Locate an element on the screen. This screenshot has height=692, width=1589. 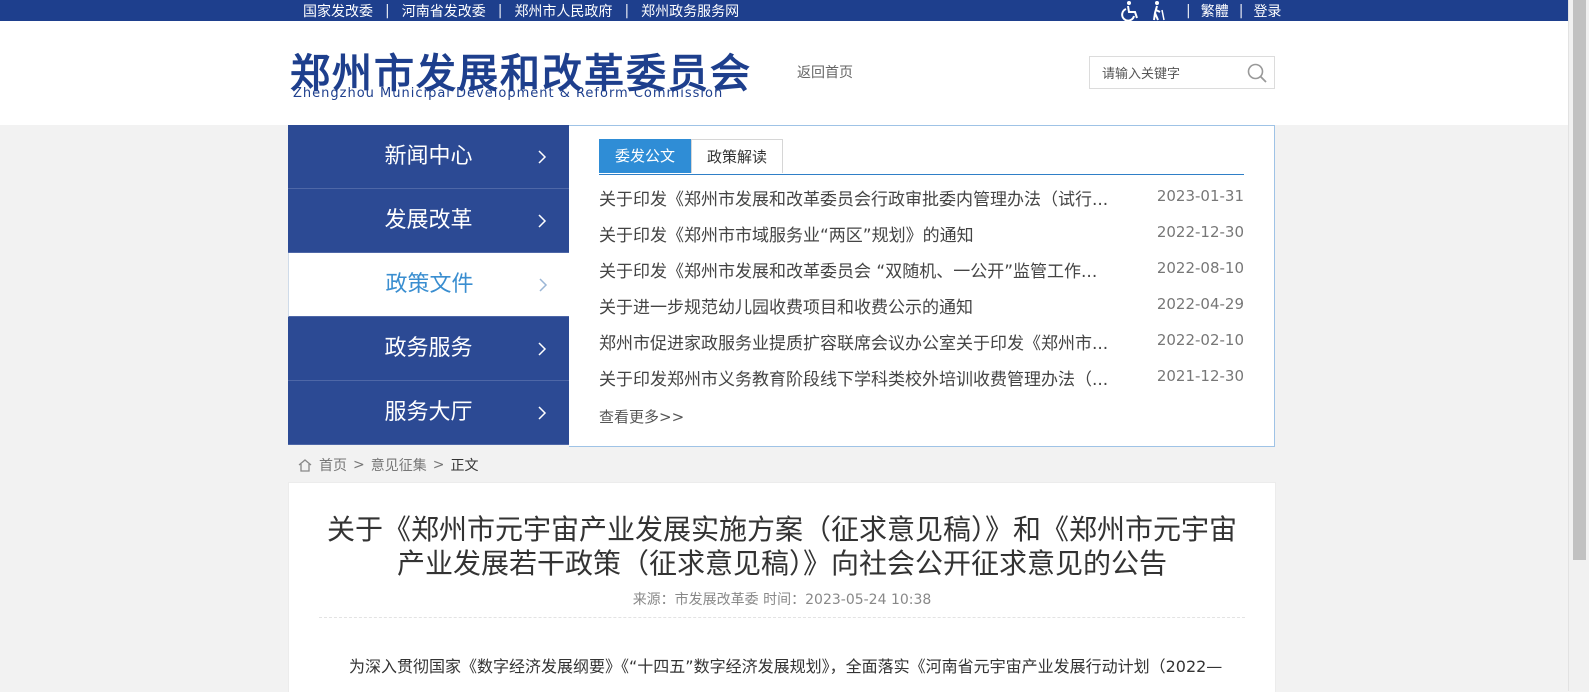
article-meta: 来源：市发展改革委 时间：2023-05-24 10:38 is located at coordinates (782, 600).